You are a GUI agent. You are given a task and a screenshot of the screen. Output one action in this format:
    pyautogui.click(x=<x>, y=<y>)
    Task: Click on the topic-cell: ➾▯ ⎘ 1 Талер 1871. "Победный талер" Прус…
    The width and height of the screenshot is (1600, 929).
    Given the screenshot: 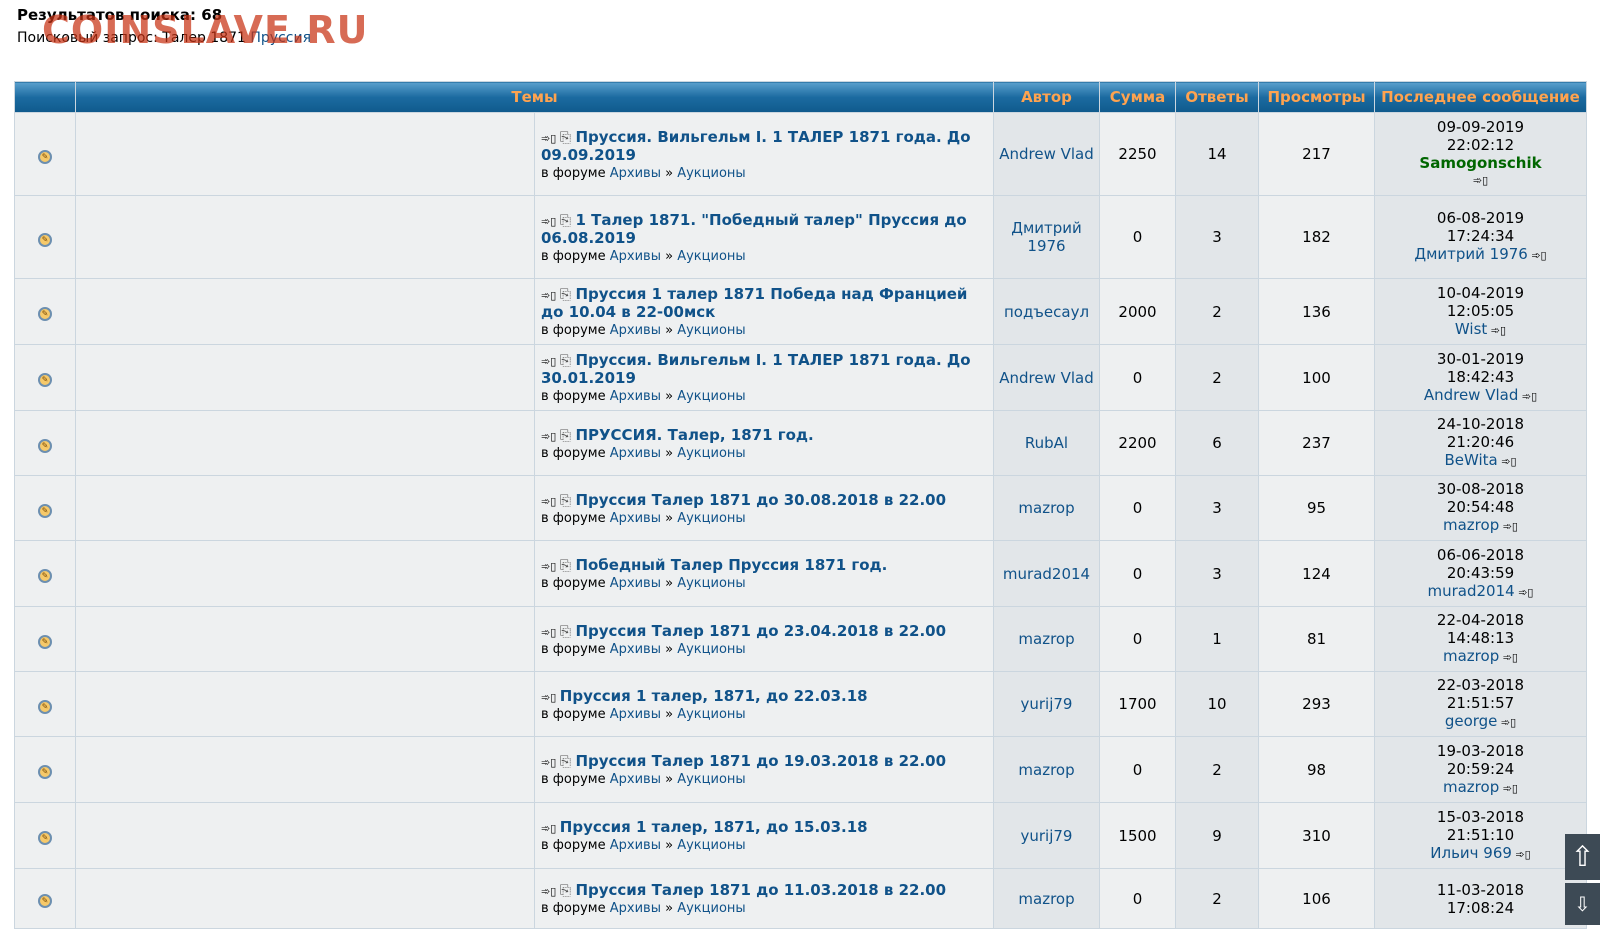 What is the action you would take?
    pyautogui.click(x=764, y=237)
    